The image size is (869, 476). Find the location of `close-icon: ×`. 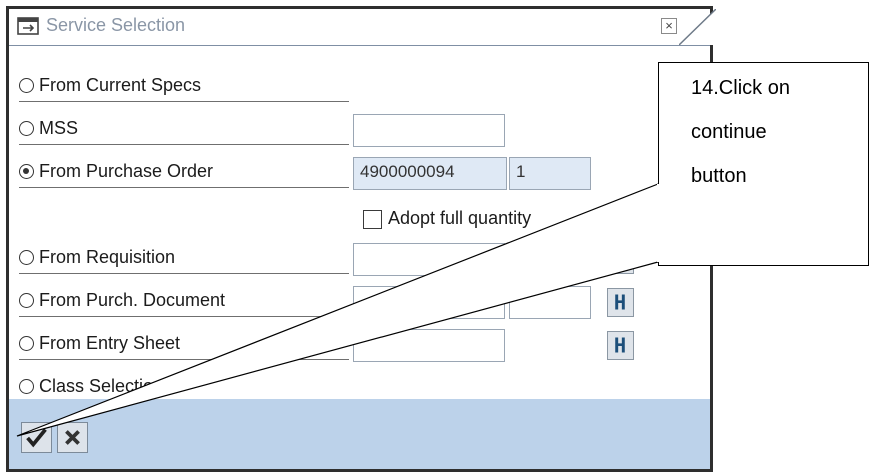

close-icon: × is located at coordinates (669, 26).